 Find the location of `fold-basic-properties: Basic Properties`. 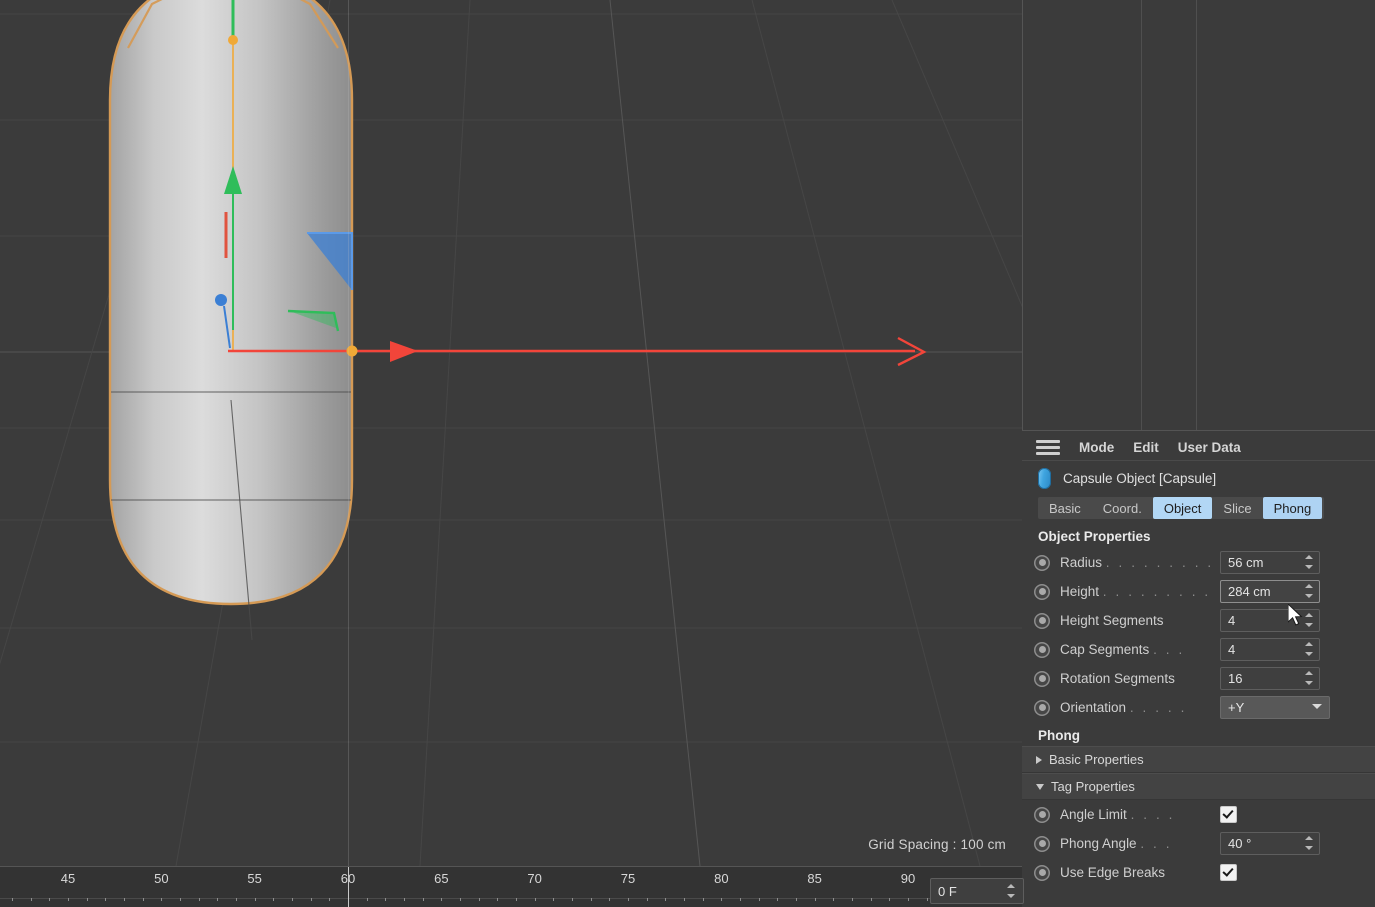

fold-basic-properties: Basic Properties is located at coordinates (1198, 759).